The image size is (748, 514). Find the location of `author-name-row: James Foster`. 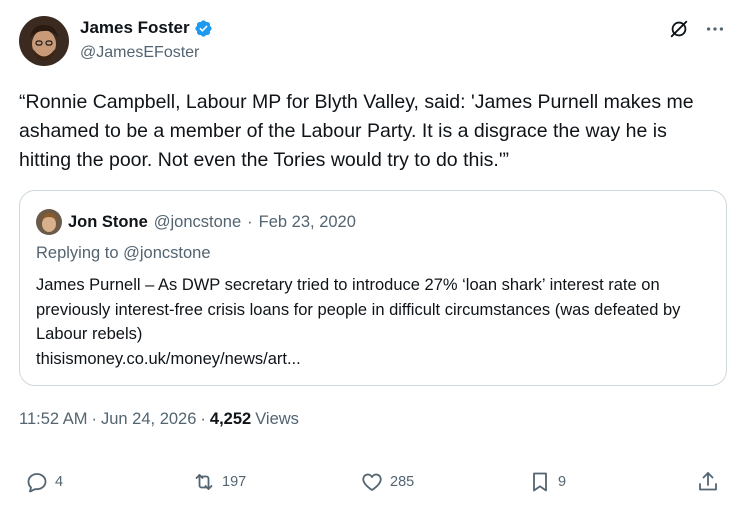

author-name-row: James Foster is located at coordinates (146, 28).